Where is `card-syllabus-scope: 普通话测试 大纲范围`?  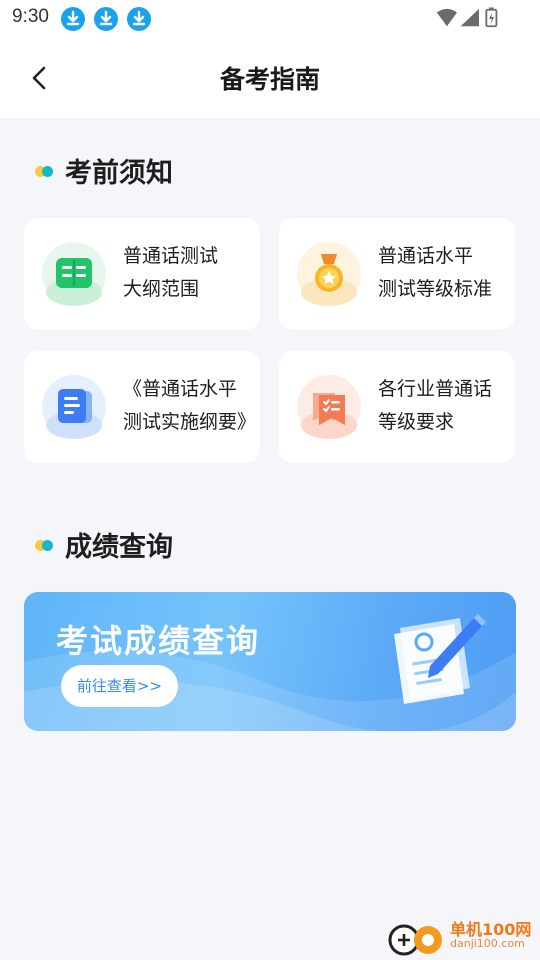 card-syllabus-scope: 普通话测试 大纲范围 is located at coordinates (142, 274).